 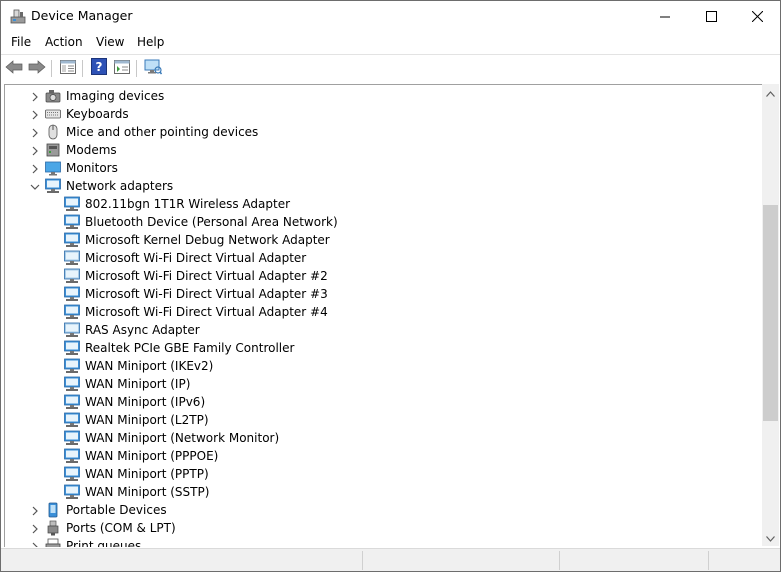 What do you see at coordinates (383, 186) in the screenshot?
I see `tree-category-expanded: Network adapters` at bounding box center [383, 186].